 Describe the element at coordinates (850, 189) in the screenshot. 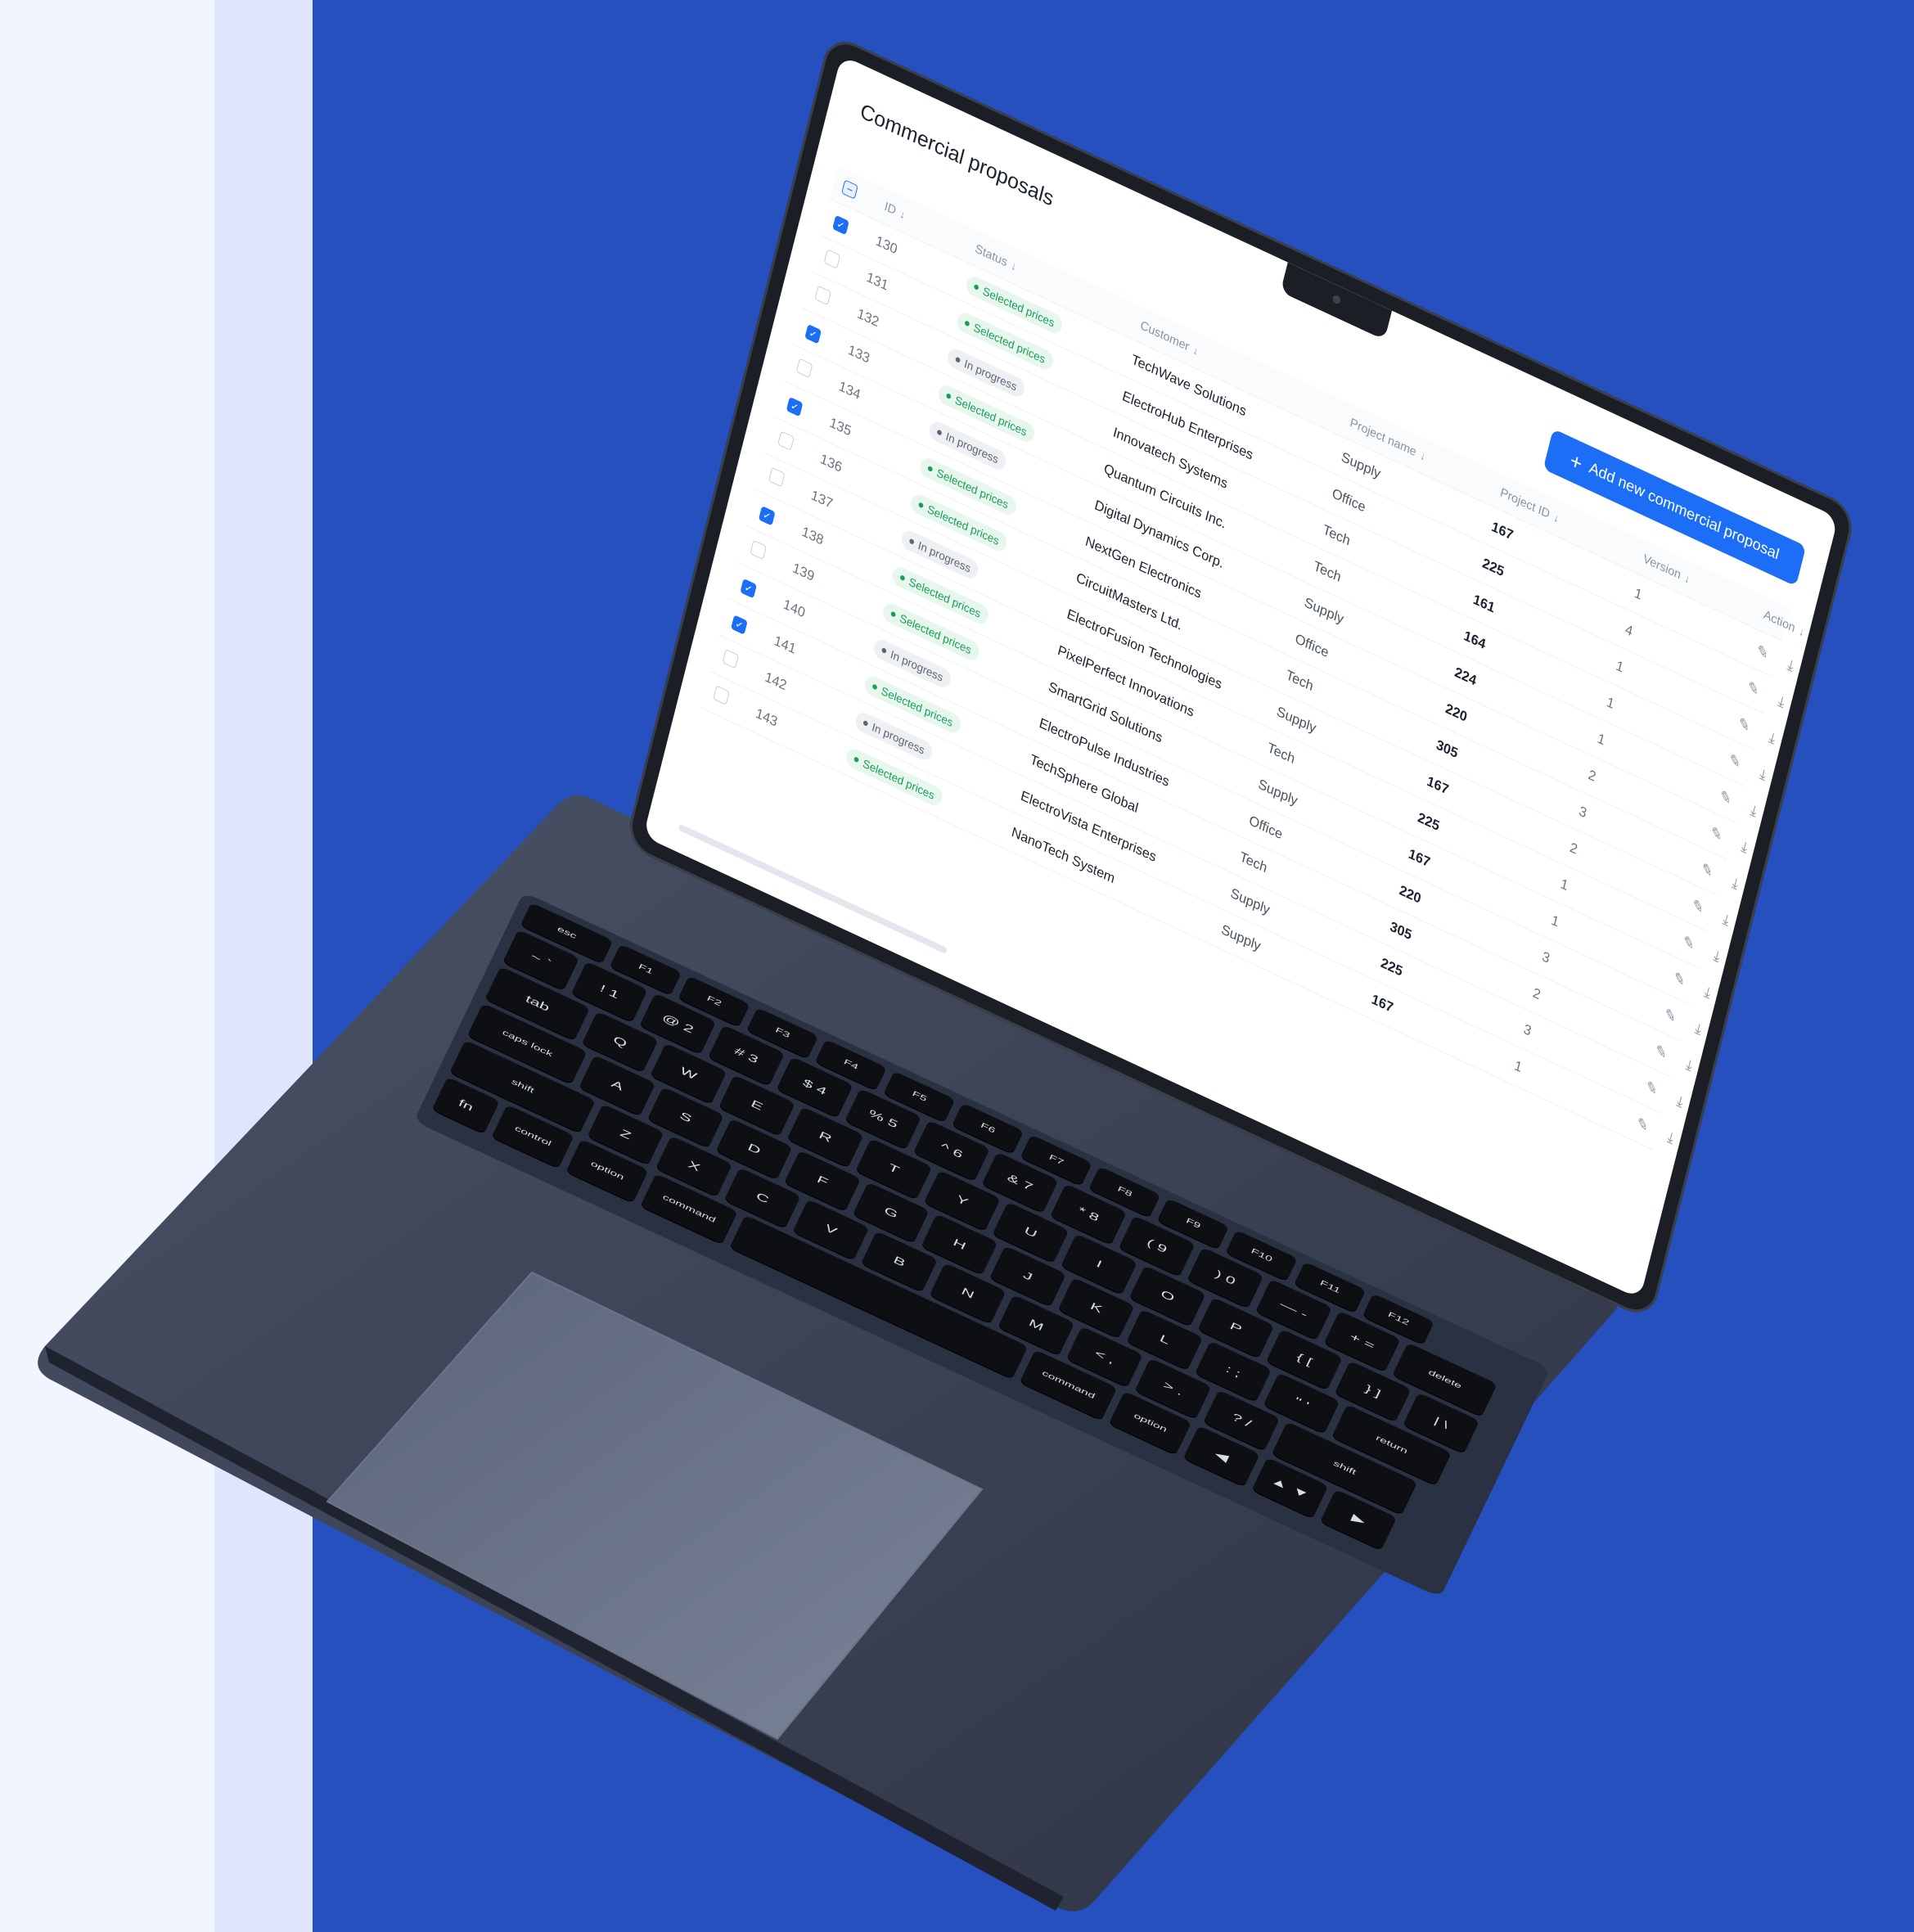

I see `select-all-checkbox: −` at that location.